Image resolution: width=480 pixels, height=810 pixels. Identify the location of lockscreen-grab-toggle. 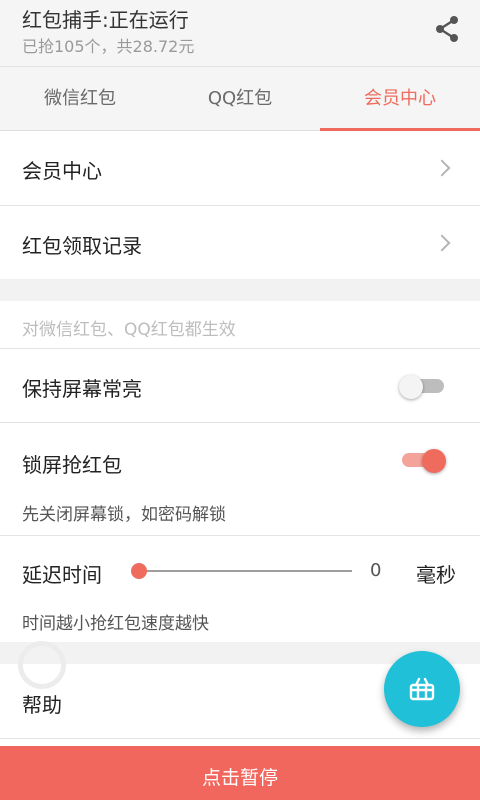
(424, 461).